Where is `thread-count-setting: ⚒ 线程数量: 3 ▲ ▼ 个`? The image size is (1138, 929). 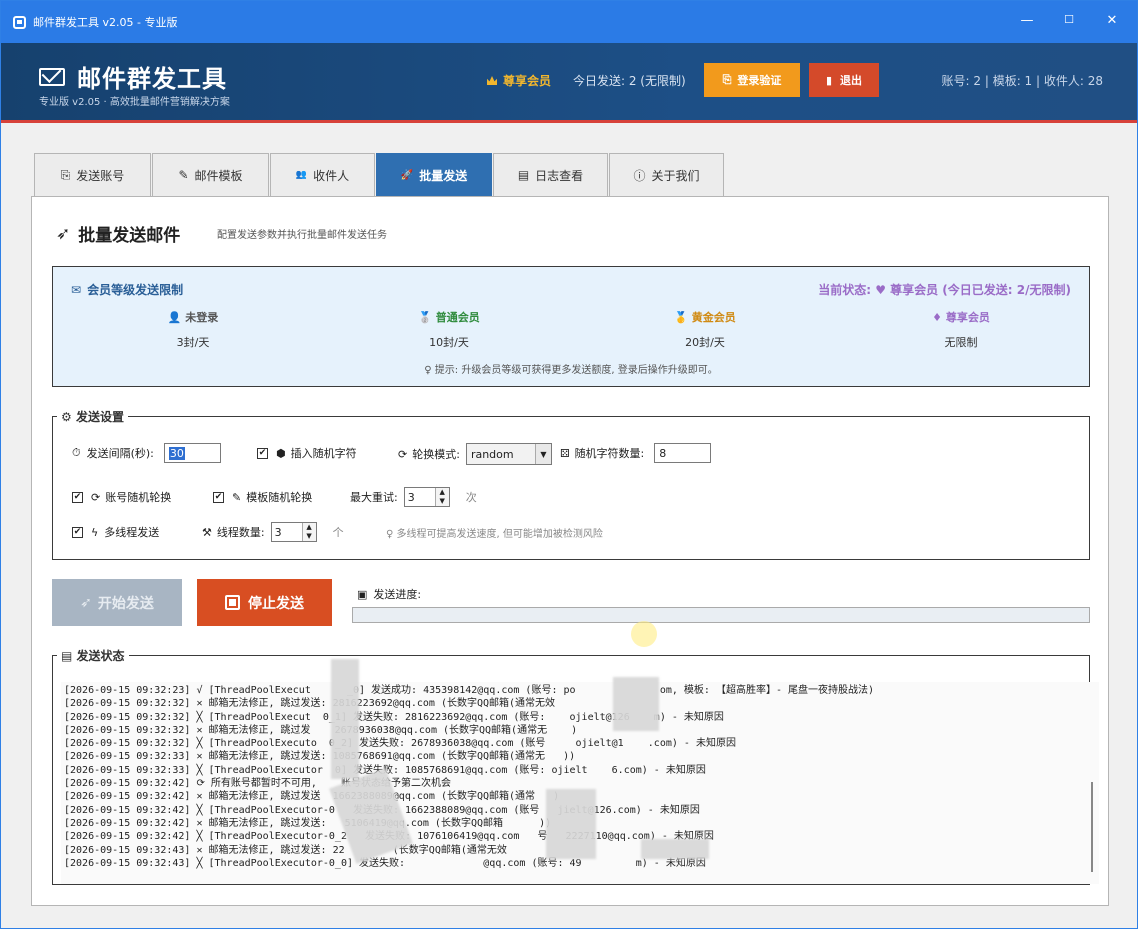
thread-count-setting: ⚒ 线程数量: 3 ▲ ▼ 个 is located at coordinates (273, 532).